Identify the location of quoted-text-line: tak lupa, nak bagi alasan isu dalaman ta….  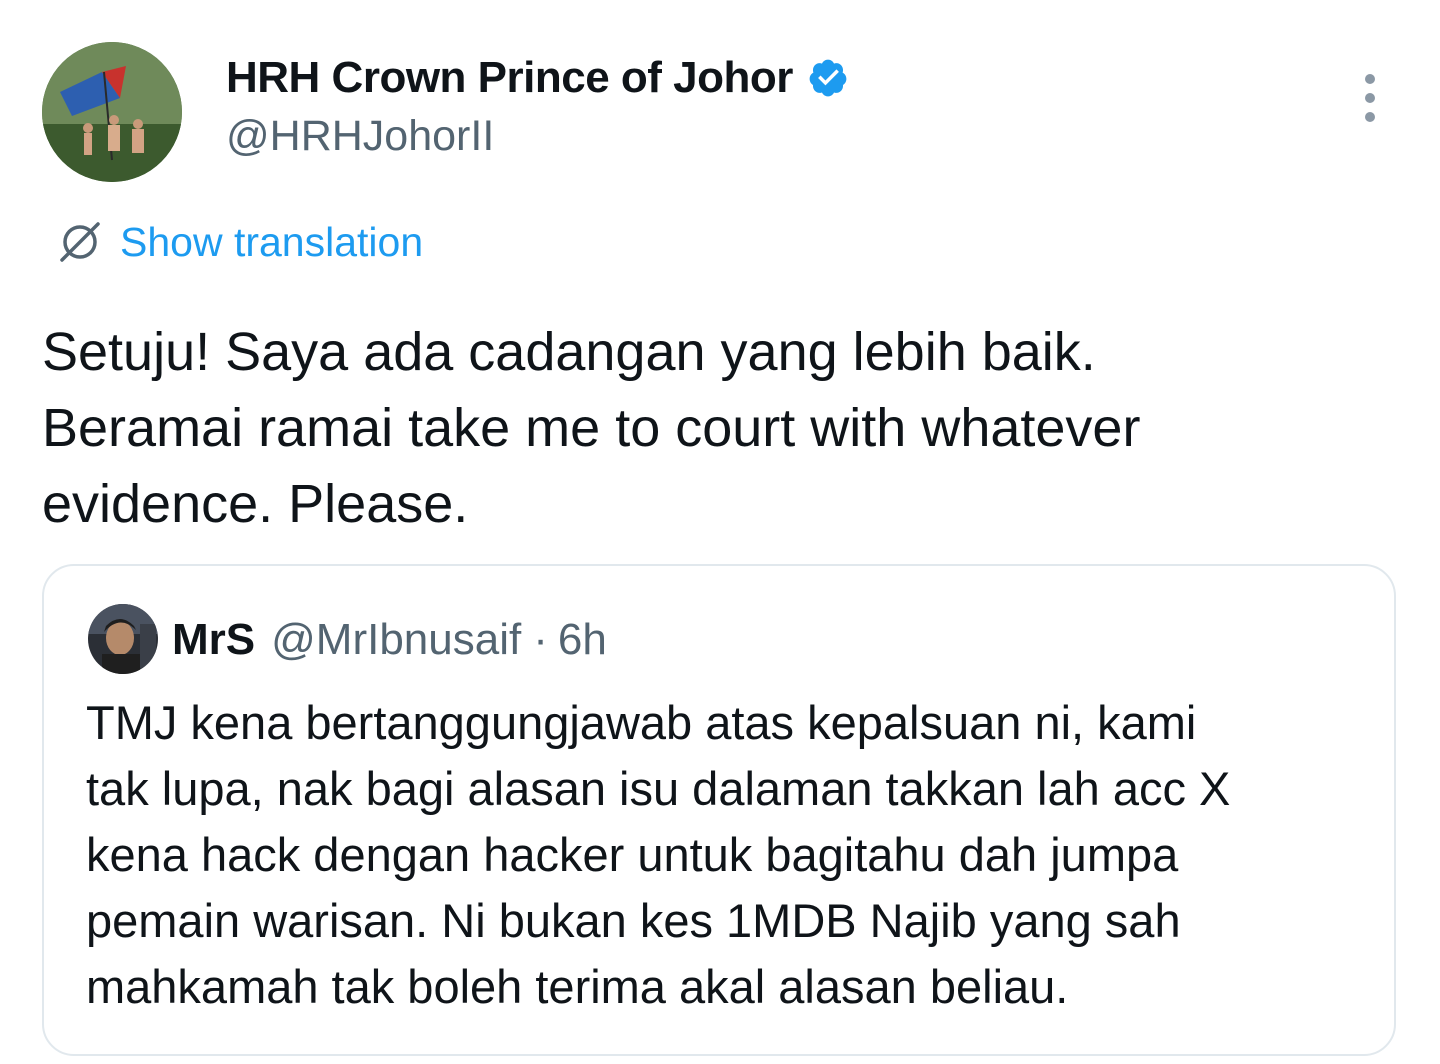
(658, 788).